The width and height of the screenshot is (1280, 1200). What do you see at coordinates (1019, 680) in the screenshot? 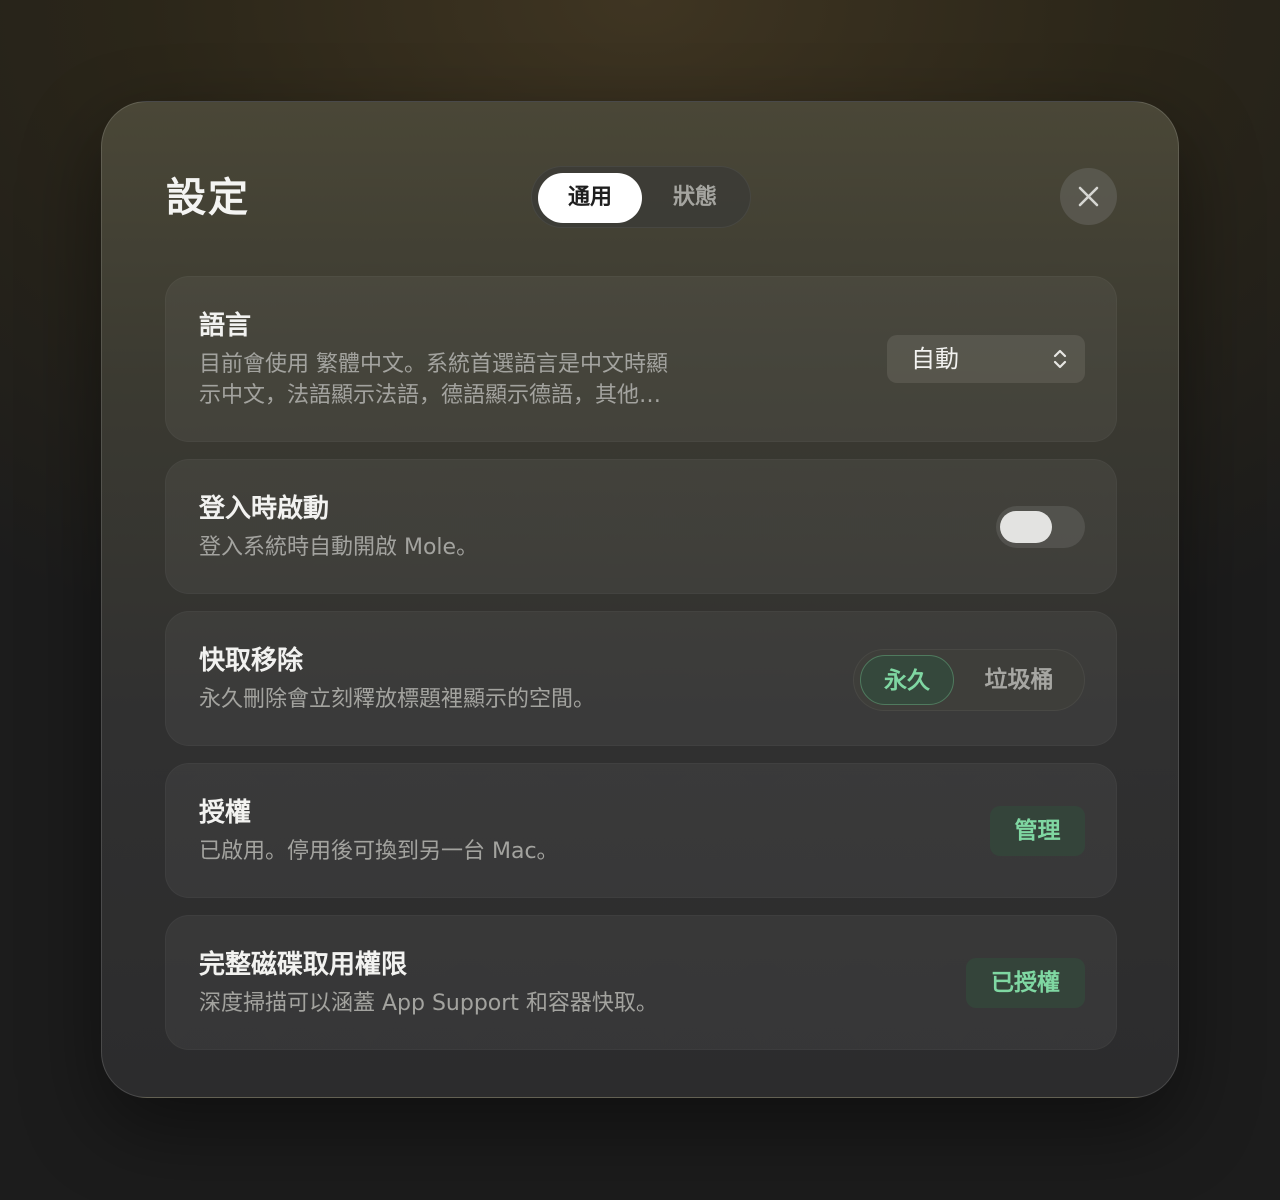
I see `option-trash: 垃圾桶` at bounding box center [1019, 680].